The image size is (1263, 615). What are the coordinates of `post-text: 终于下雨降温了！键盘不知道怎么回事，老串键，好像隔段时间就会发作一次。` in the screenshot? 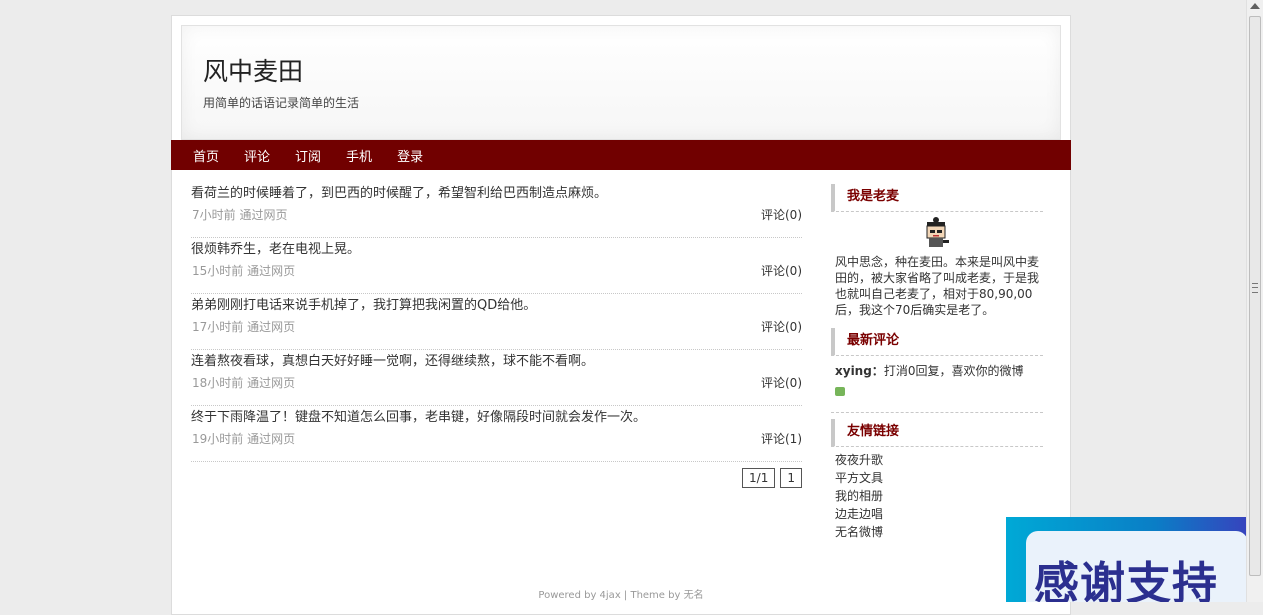 It's located at (419, 417).